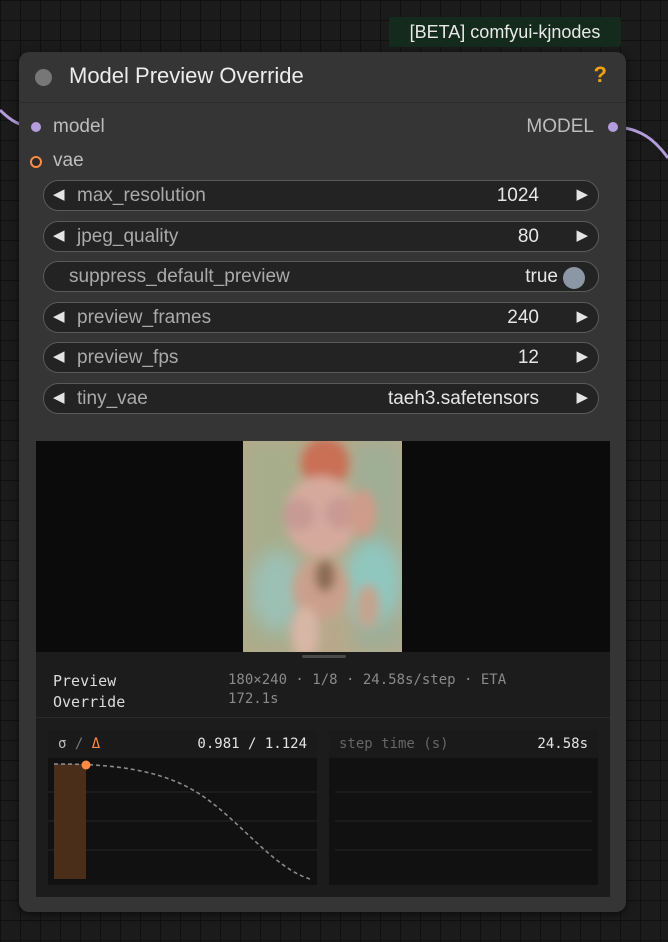  Describe the element at coordinates (36, 162) in the screenshot. I see `vae-input-dot` at that location.